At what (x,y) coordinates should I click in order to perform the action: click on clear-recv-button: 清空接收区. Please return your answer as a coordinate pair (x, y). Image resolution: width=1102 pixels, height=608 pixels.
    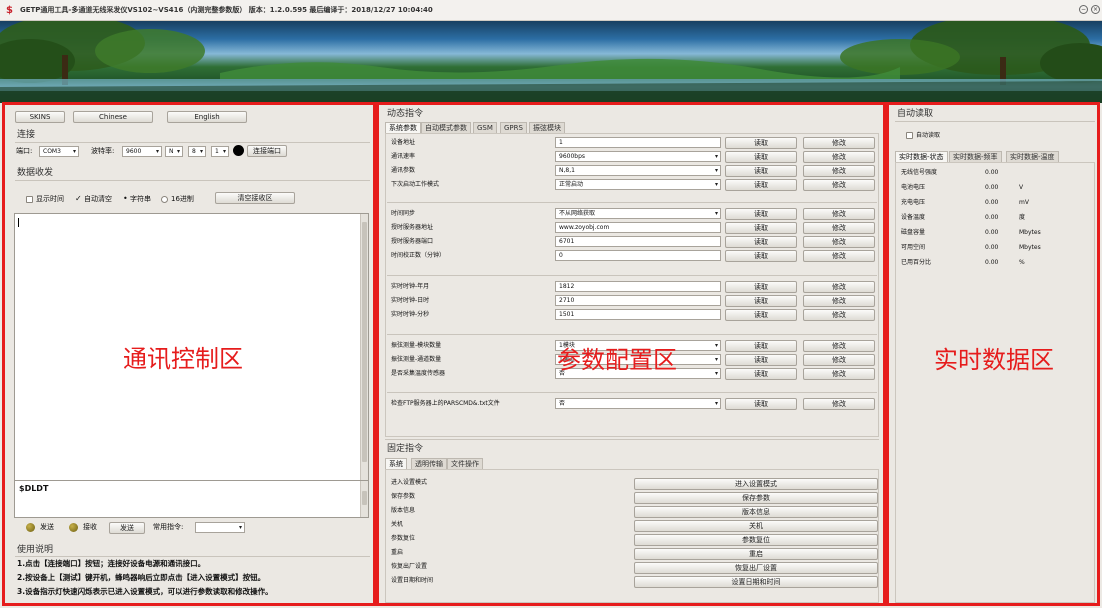
    Looking at the image, I should click on (255, 198).